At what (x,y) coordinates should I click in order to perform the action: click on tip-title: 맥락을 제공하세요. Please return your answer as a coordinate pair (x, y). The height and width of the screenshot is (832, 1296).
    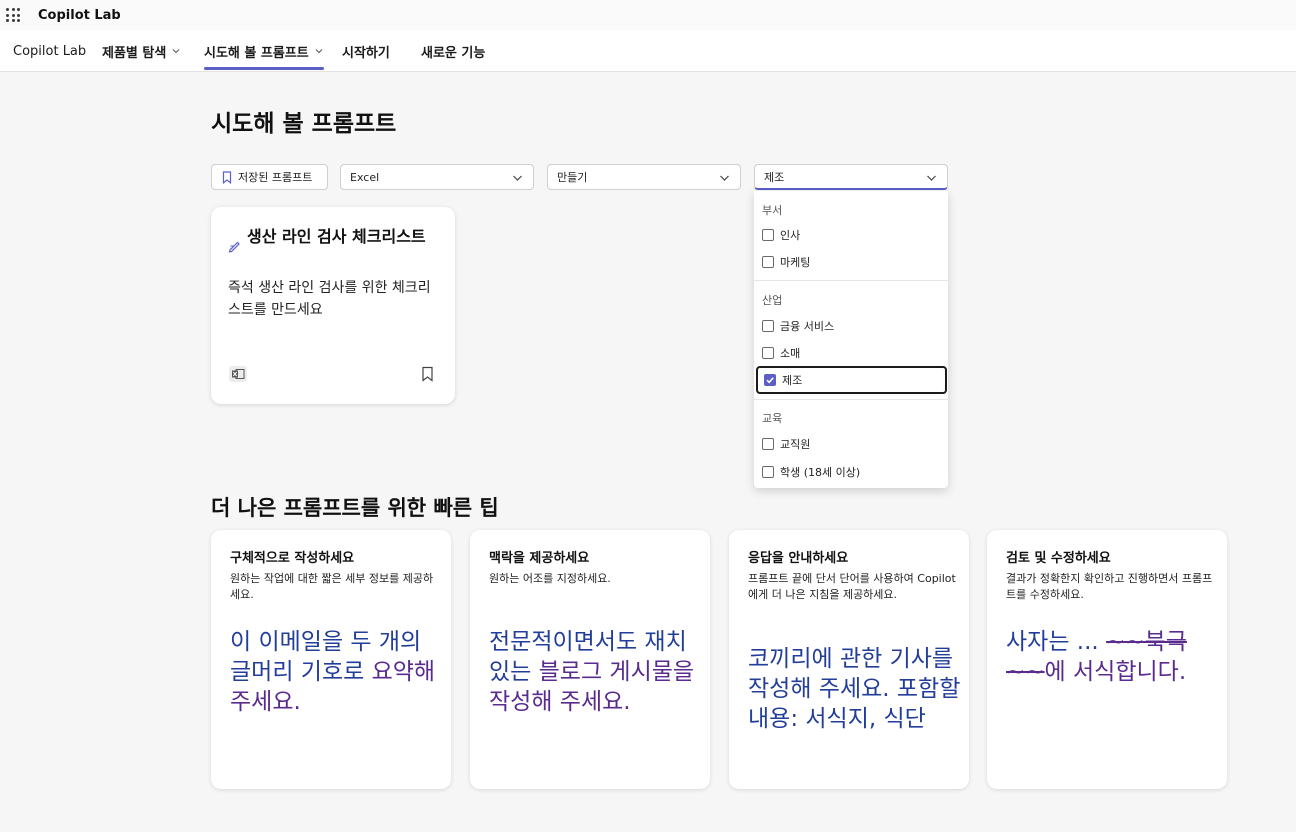
    Looking at the image, I should click on (539, 558).